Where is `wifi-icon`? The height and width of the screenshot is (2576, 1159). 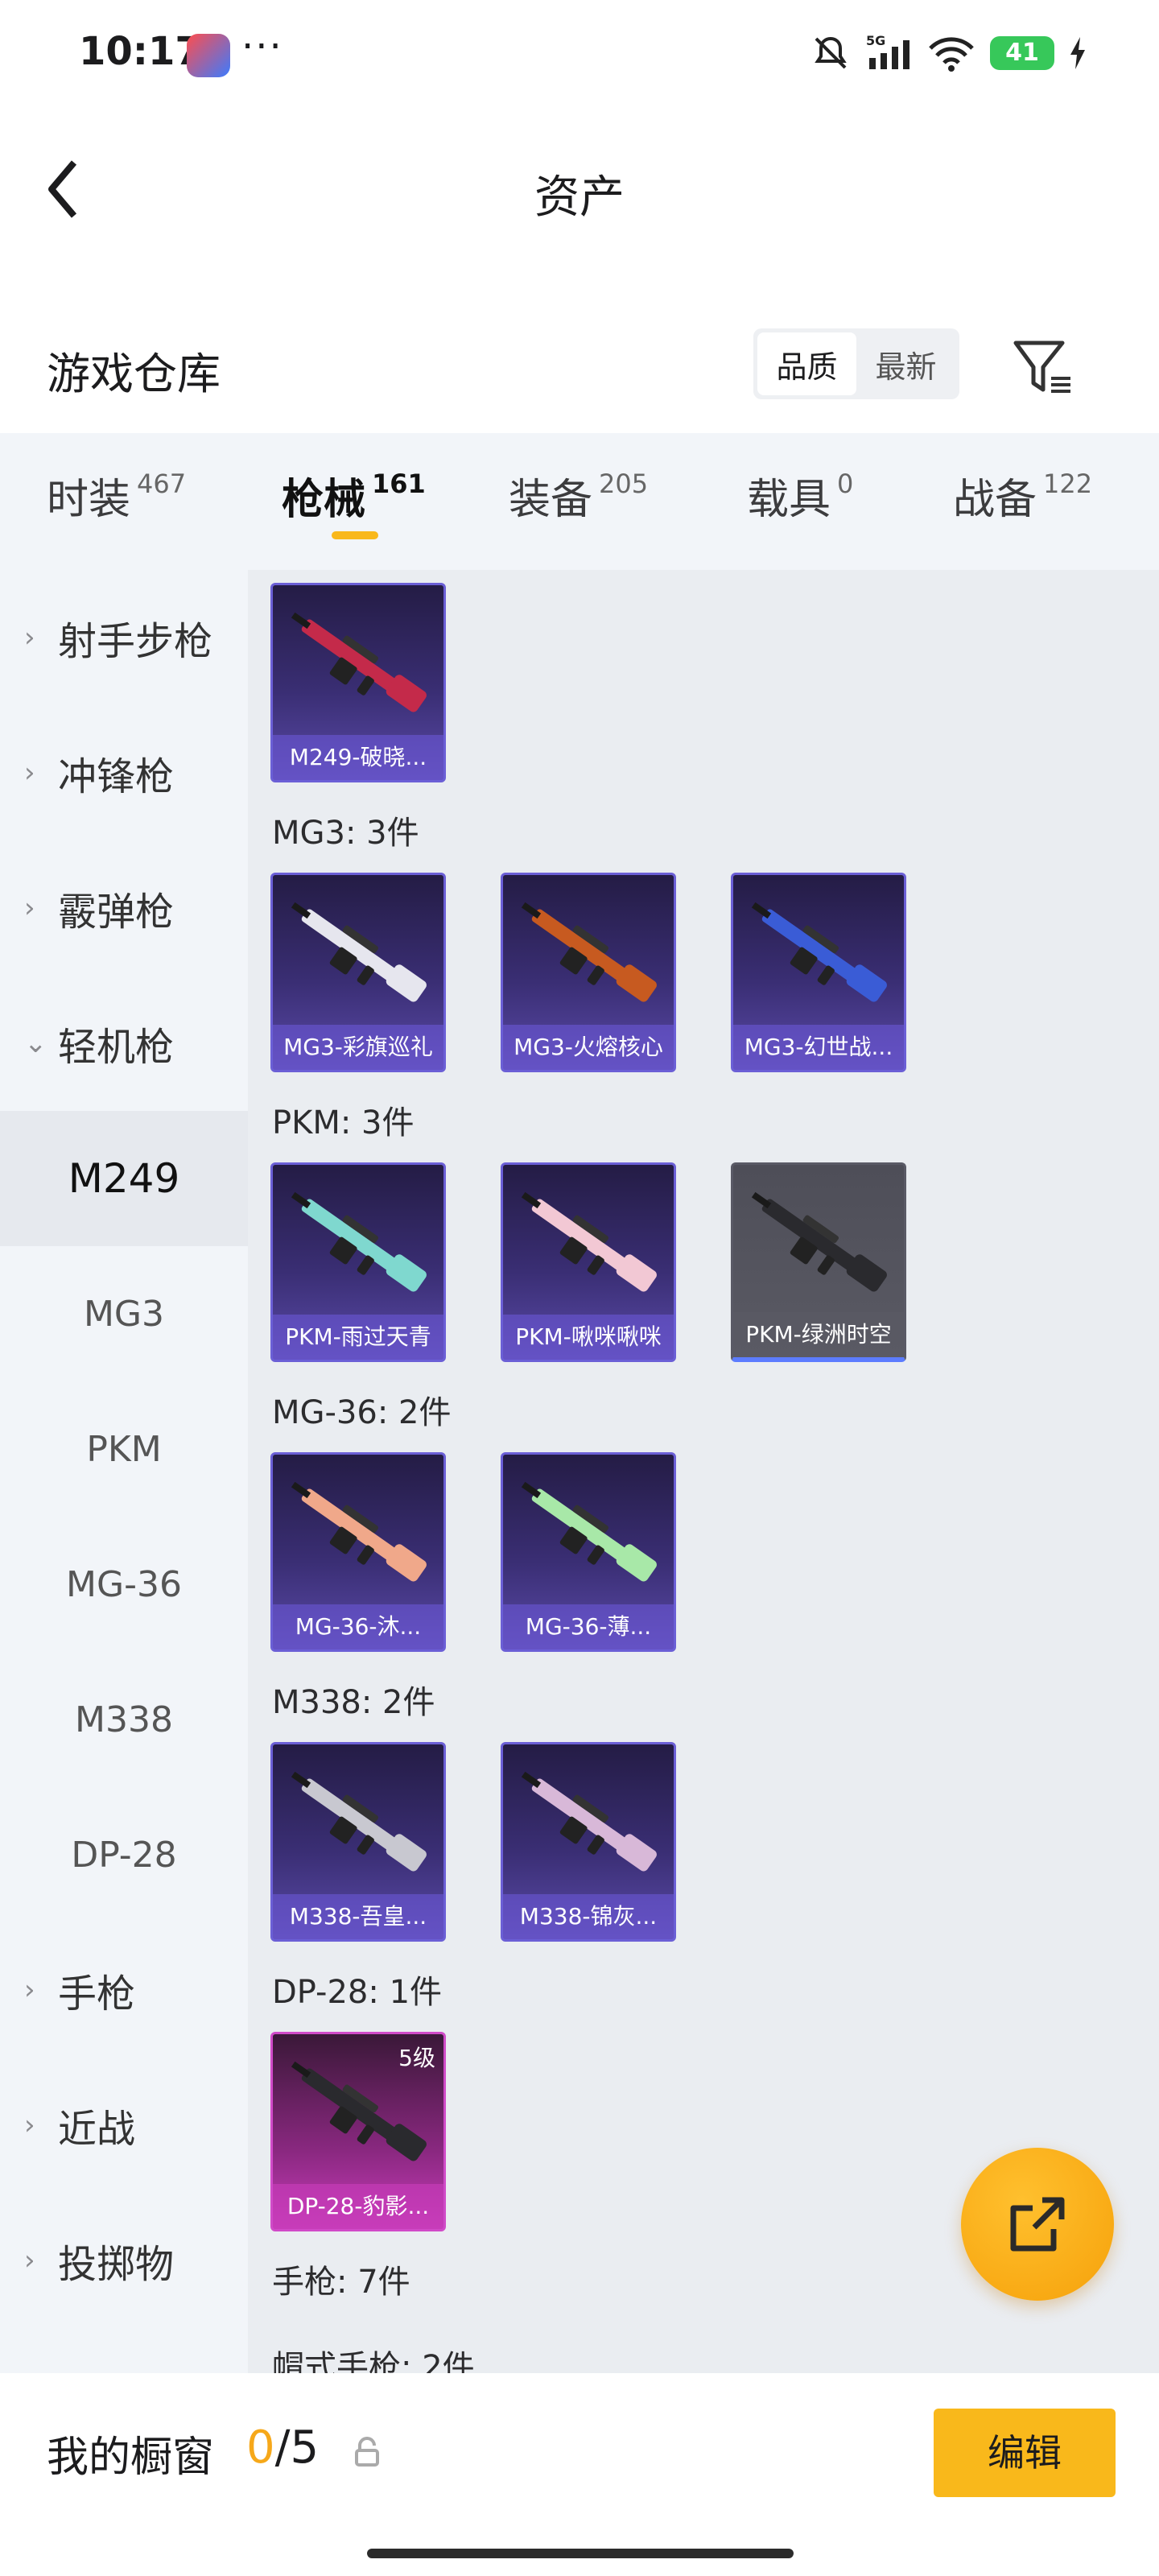
wifi-icon is located at coordinates (951, 54).